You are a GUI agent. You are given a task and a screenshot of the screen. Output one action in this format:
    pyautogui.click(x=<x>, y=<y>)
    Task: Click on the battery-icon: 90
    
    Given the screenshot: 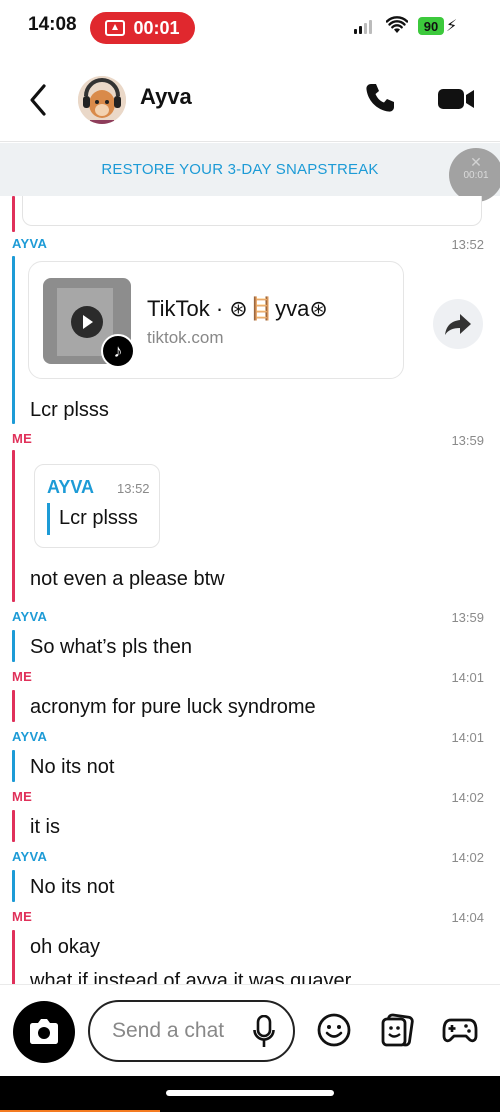 What is the action you would take?
    pyautogui.click(x=431, y=26)
    